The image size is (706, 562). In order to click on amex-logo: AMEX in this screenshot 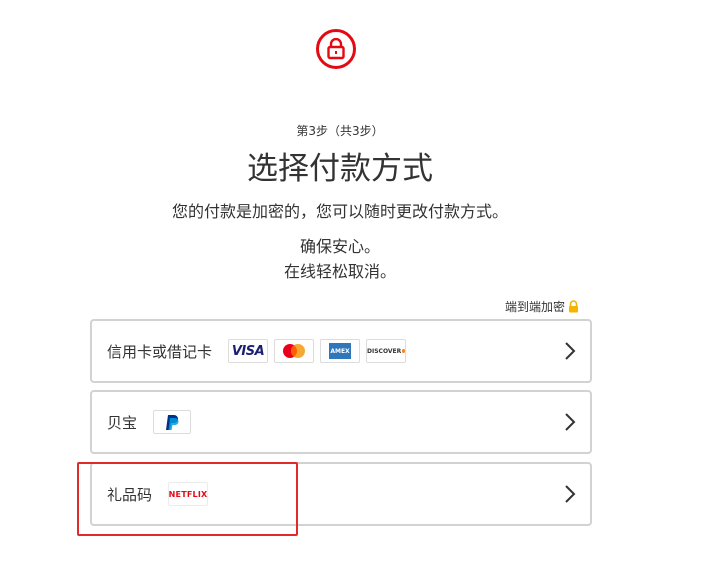, I will do `click(340, 351)`.